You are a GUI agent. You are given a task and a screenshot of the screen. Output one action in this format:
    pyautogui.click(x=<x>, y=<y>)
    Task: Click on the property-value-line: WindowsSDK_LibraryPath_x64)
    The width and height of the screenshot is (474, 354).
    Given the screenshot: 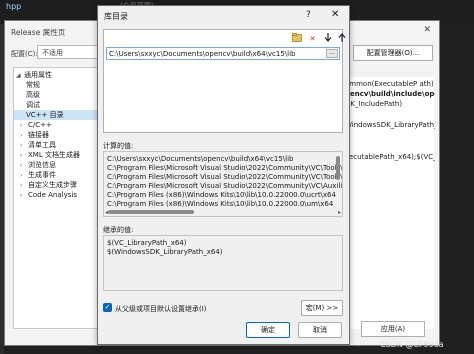 What is the action you would take?
    pyautogui.click(x=390, y=125)
    